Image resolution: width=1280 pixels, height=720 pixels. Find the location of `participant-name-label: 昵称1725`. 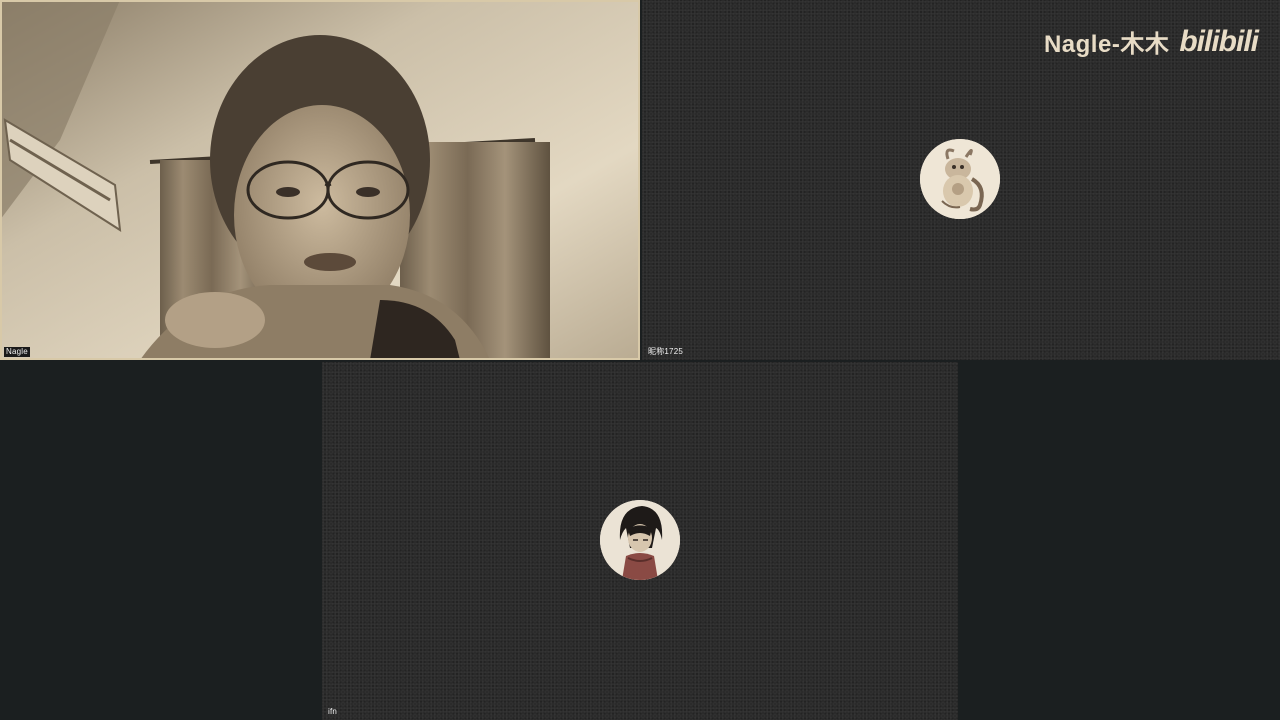

participant-name-label: 昵称1725 is located at coordinates (665, 351).